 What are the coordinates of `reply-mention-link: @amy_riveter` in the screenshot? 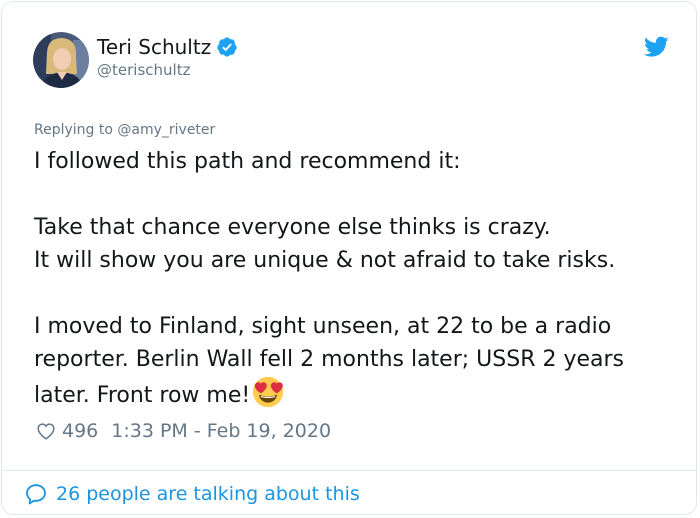 It's located at (166, 130).